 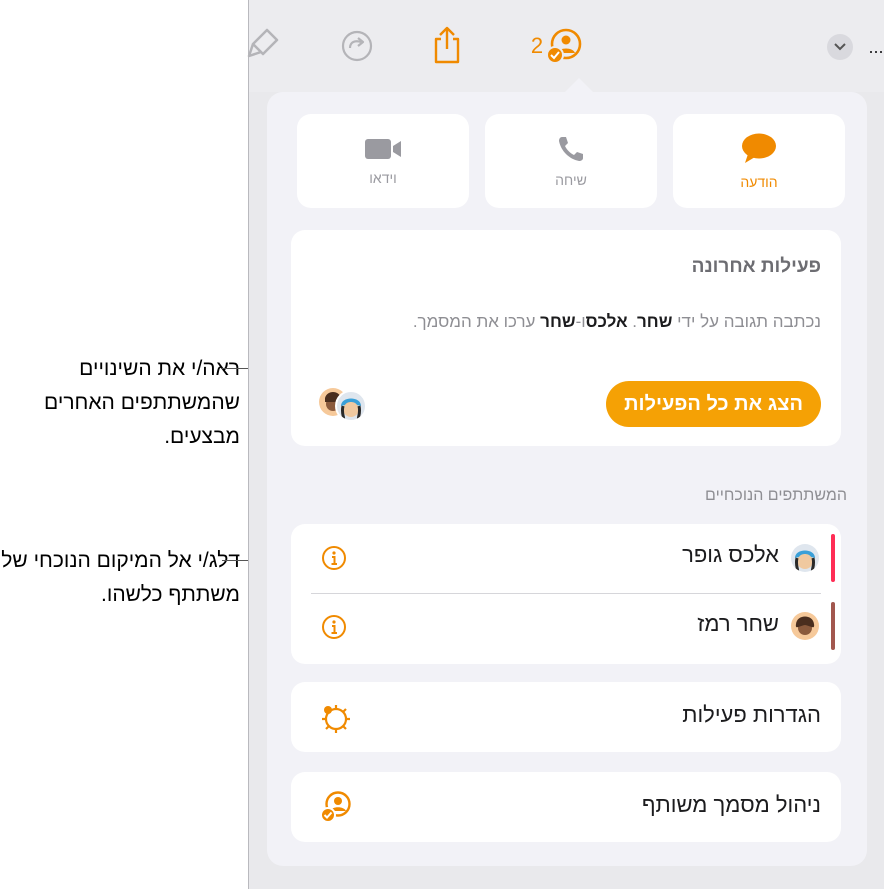 I want to click on callout-participant-text: דלג/י אל המיקום הנוכחי של משתתף כלשהו., so click(x=120, y=577).